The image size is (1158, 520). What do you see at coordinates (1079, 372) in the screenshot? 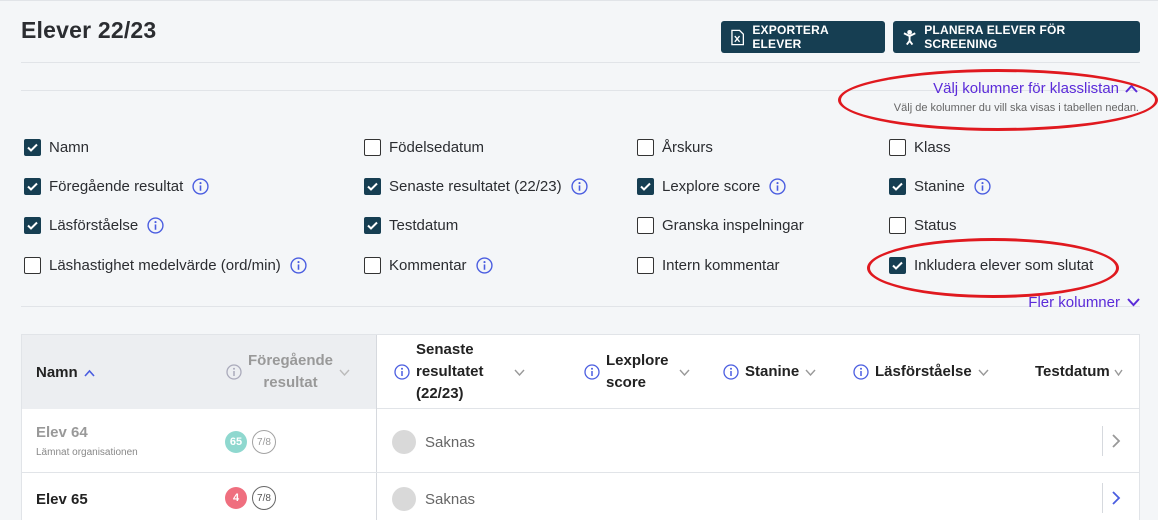
I see `column-header-test-date: Testdatum` at bounding box center [1079, 372].